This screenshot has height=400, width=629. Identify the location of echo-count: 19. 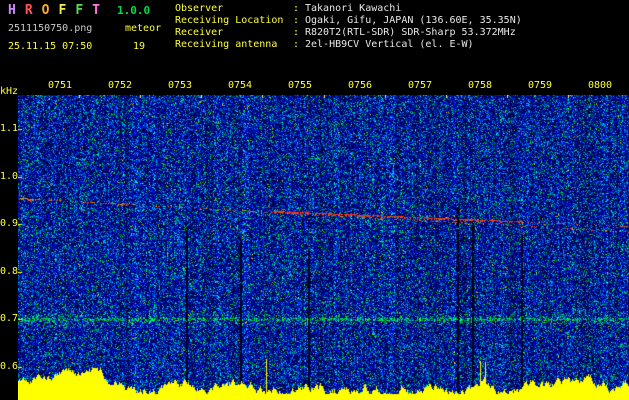
(139, 46).